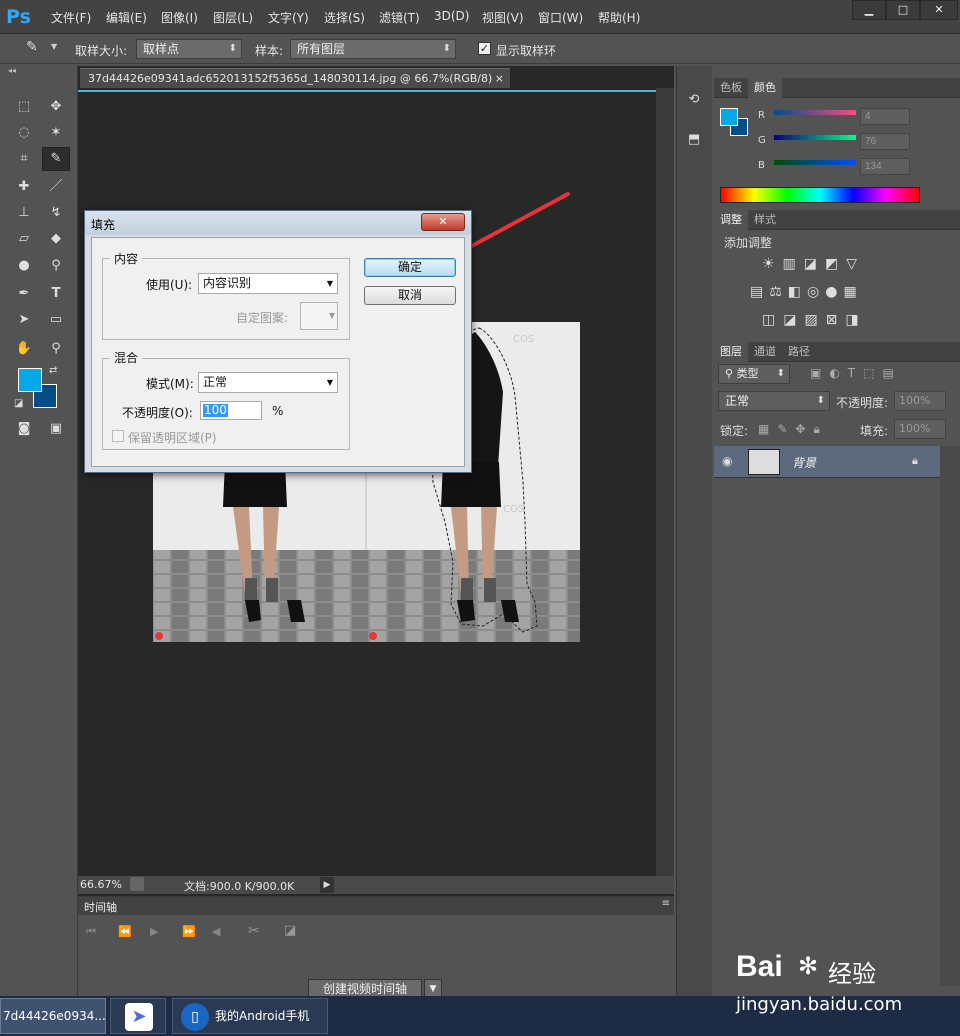 This screenshot has height=1036, width=960. I want to click on move-tool-icon: ✥, so click(56, 107).